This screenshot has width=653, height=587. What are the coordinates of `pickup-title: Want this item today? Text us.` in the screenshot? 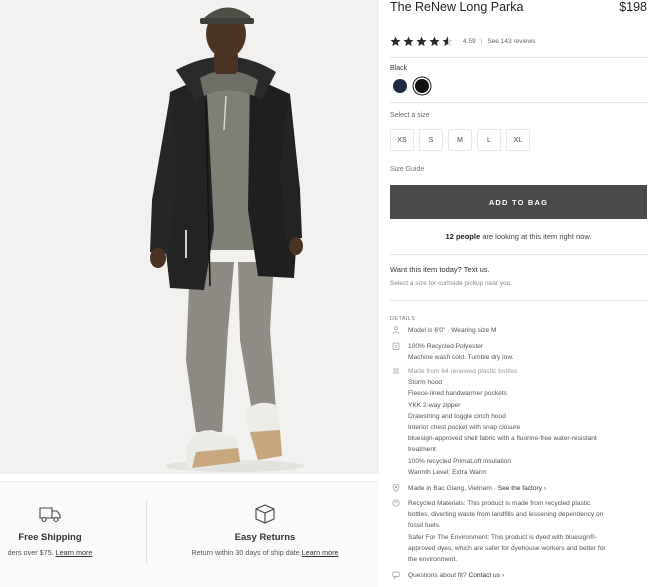 It's located at (440, 269).